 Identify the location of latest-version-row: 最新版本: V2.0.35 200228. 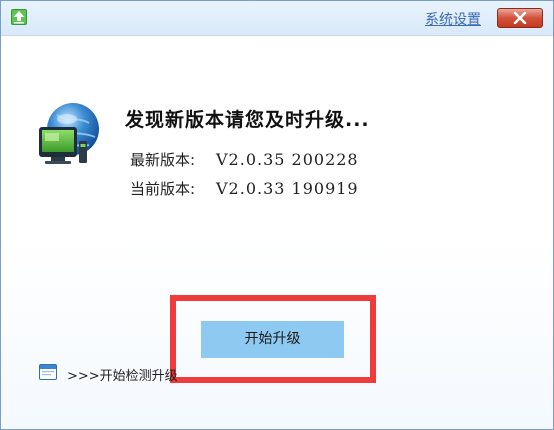
(244, 159).